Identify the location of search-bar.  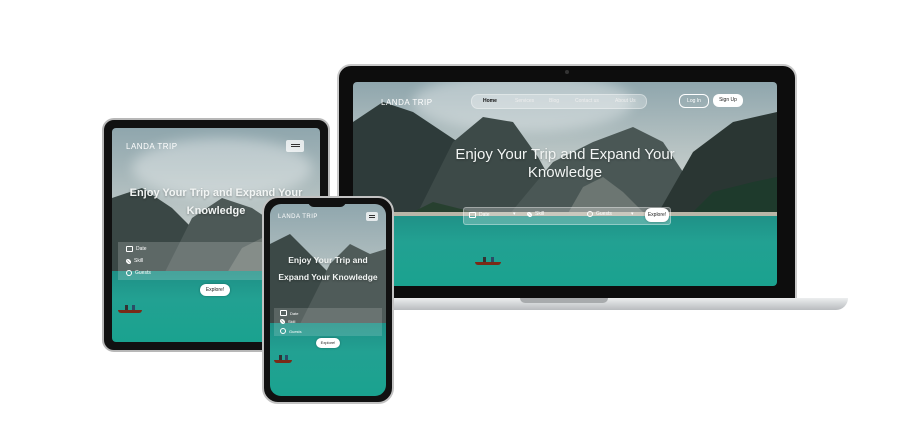
(567, 216).